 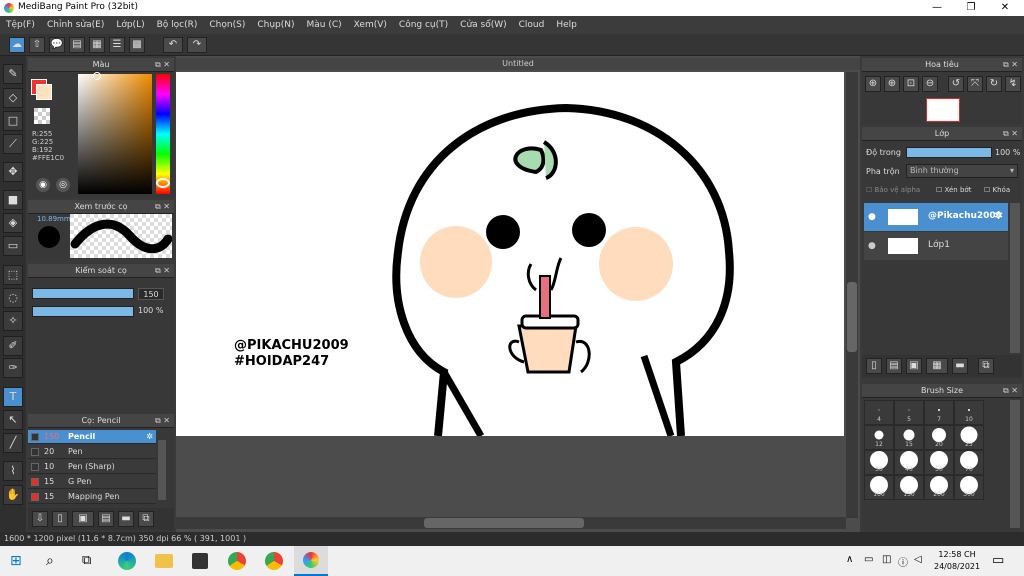 I want to click on flip-icon: ⤧, so click(x=975, y=84).